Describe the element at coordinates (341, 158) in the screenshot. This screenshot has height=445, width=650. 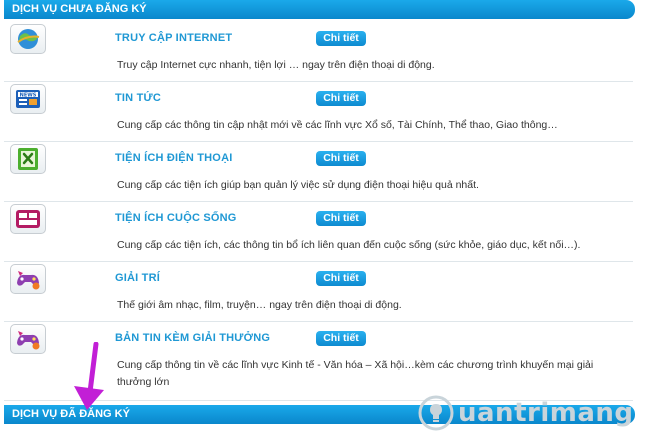
I see `detail-button-phone-utilities: Chi tiết` at that location.